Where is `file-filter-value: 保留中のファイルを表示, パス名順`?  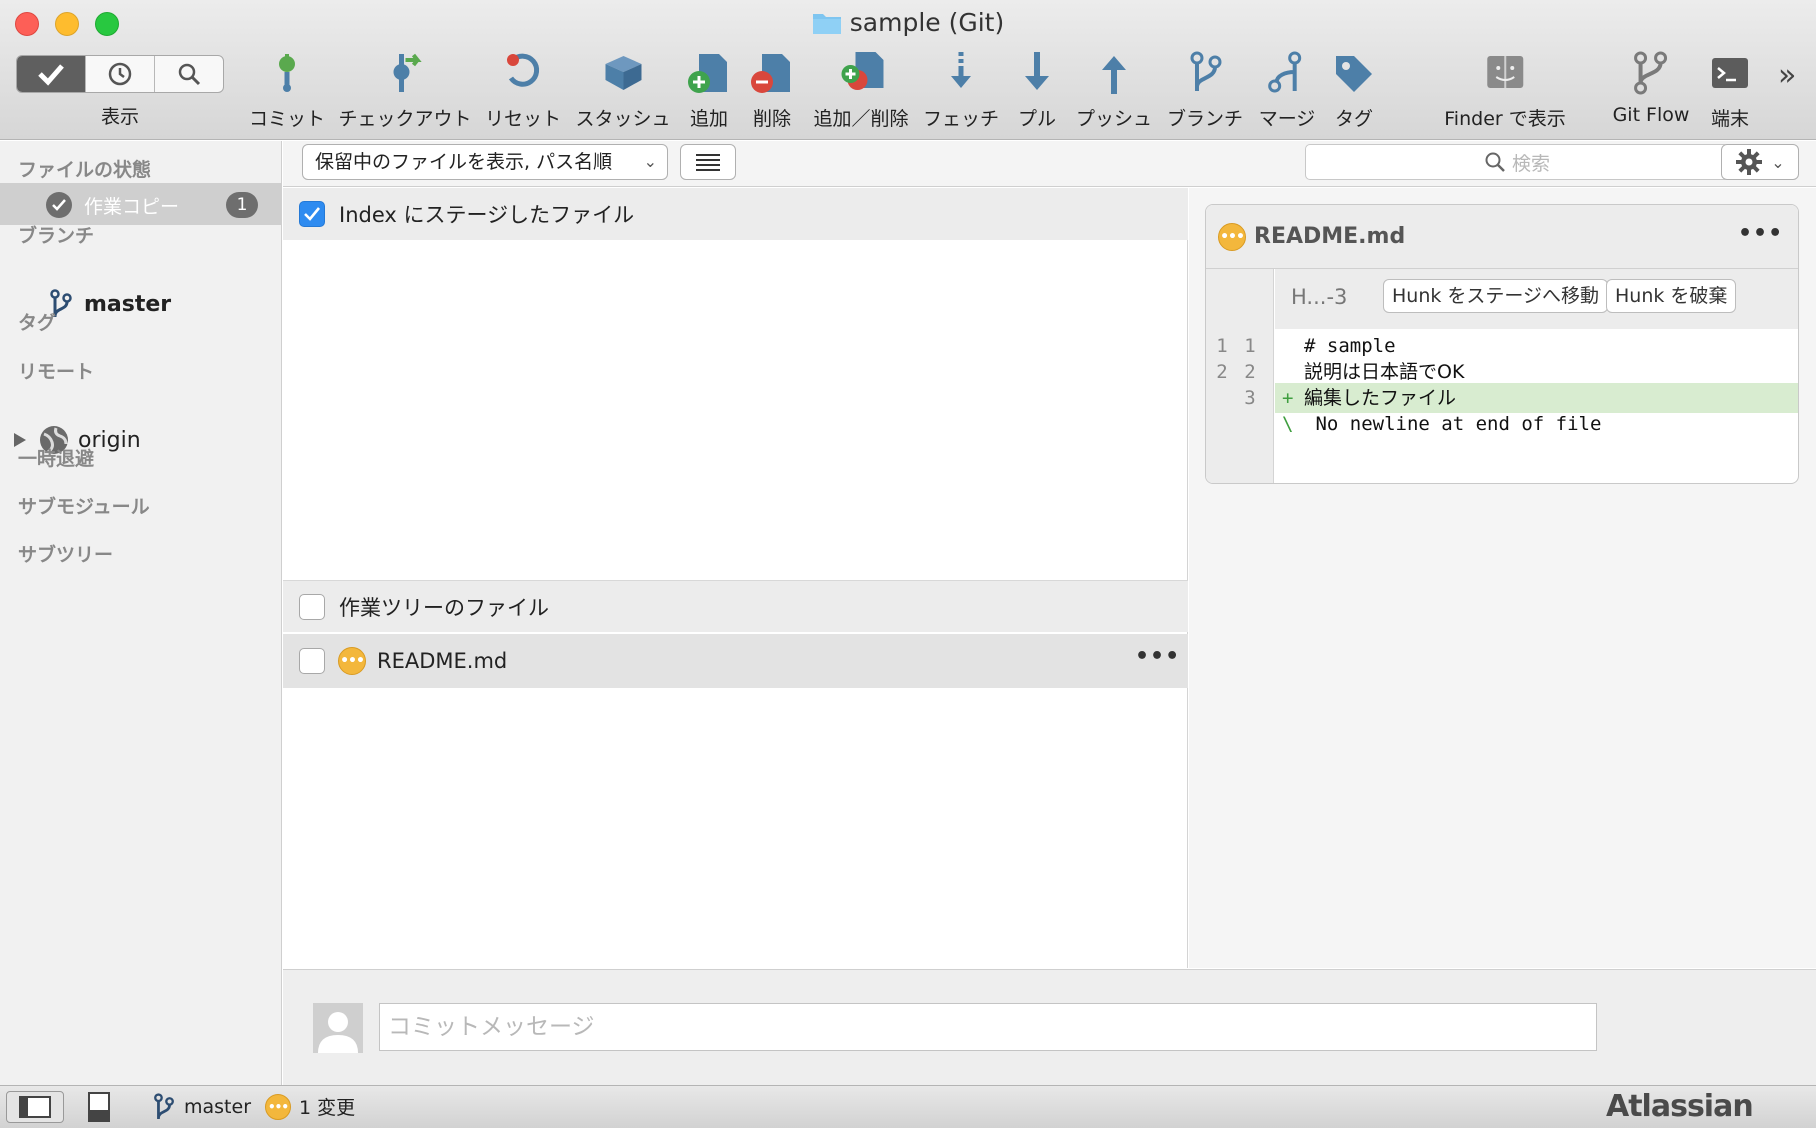
file-filter-value: 保留中のファイルを表示, パス名順 is located at coordinates (464, 162).